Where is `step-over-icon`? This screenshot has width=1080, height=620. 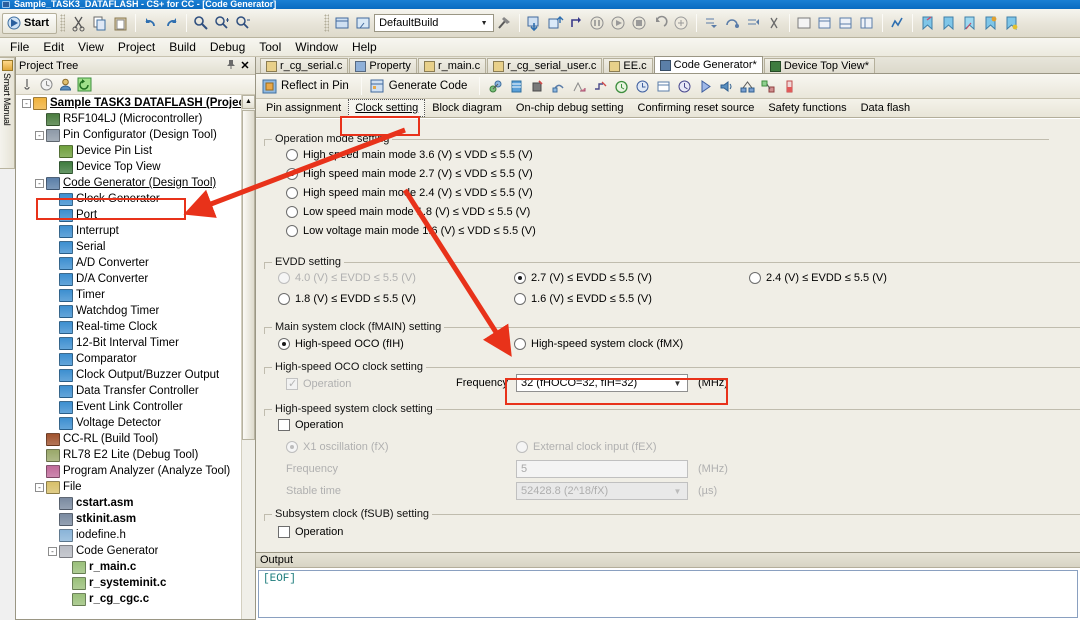 step-over-icon is located at coordinates (732, 23).